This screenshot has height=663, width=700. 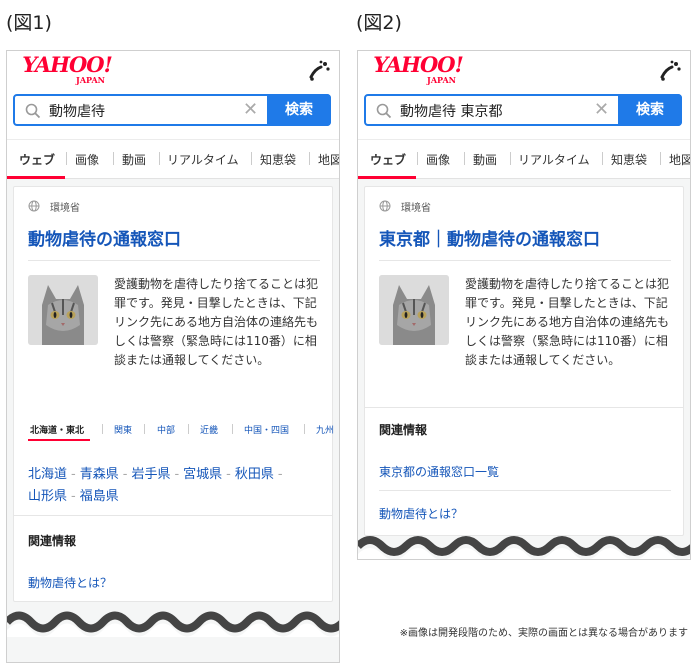 I want to click on prefecture-links-row2: 山形県 - 福島県, so click(x=73, y=496).